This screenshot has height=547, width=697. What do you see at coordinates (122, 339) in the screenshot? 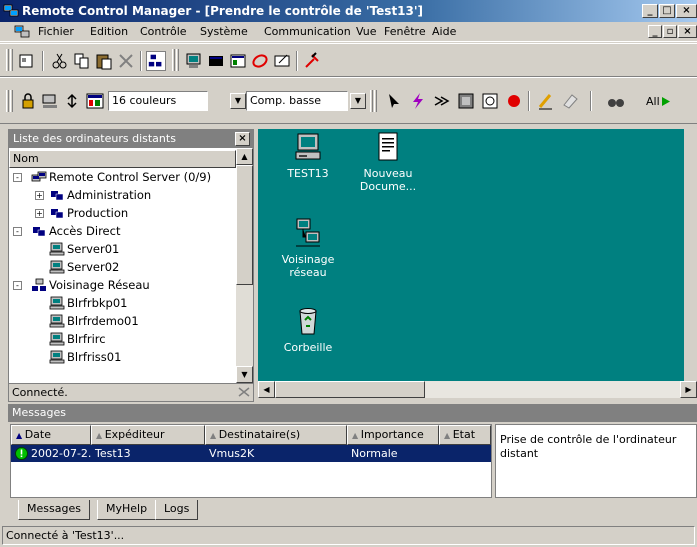
I see `tree-node: Blrfrirc` at bounding box center [122, 339].